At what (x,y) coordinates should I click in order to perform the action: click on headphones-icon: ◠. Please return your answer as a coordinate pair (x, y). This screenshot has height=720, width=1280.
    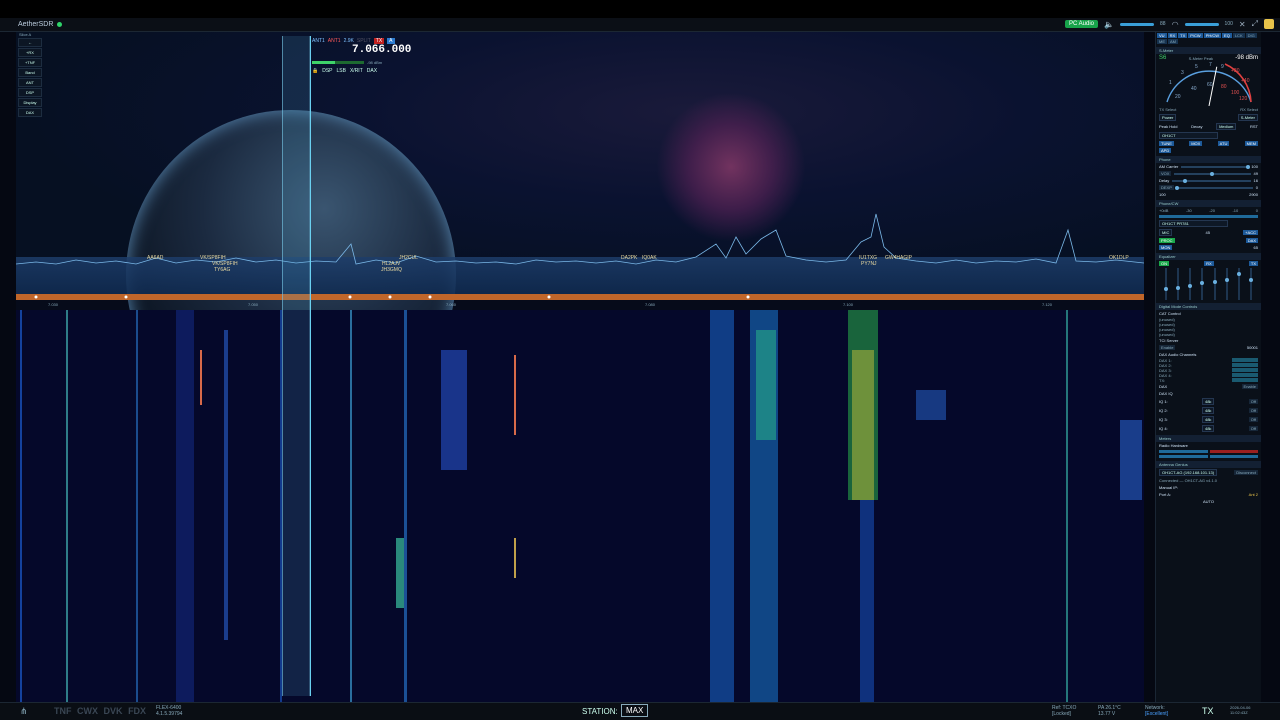
    Looking at the image, I should click on (1175, 24).